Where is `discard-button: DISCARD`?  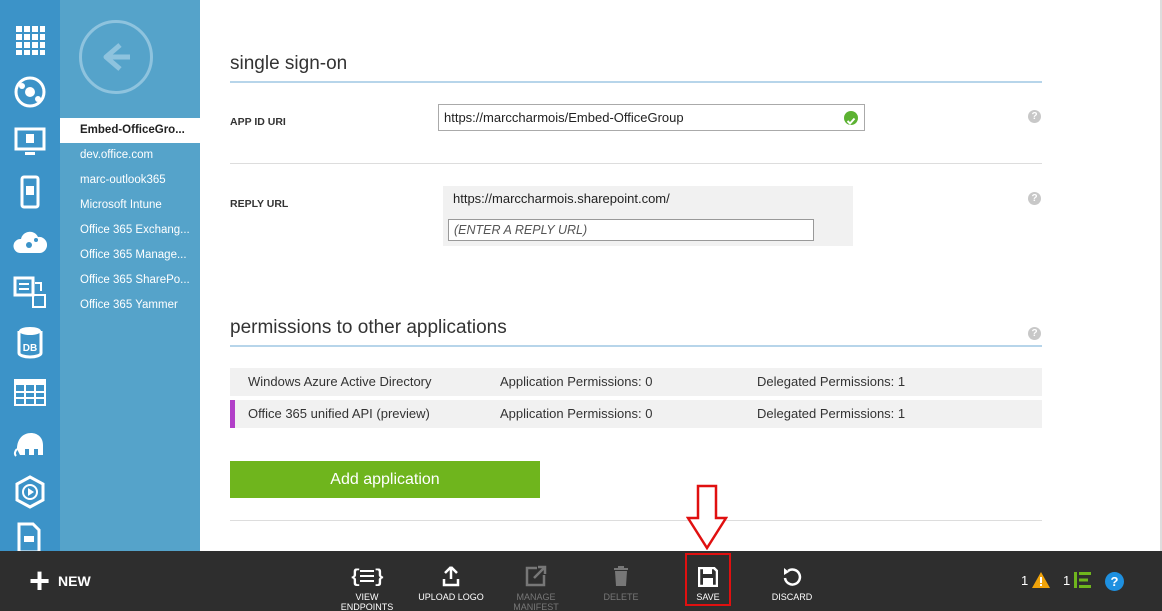 discard-button: DISCARD is located at coordinates (792, 581).